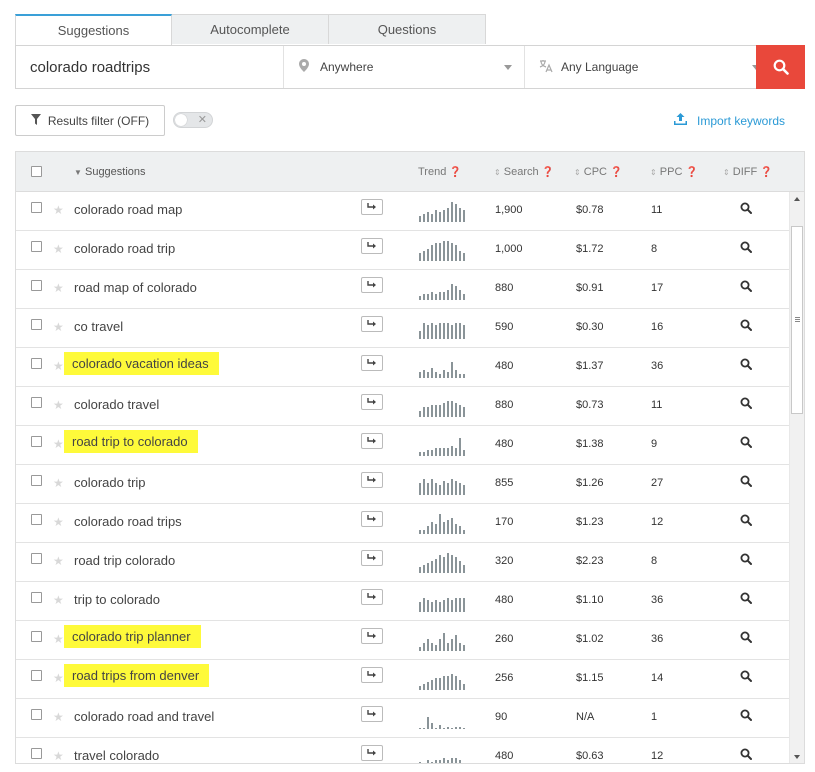 The image size is (815, 772). Describe the element at coordinates (797, 320) in the screenshot. I see `scrollbar-thumb` at that location.